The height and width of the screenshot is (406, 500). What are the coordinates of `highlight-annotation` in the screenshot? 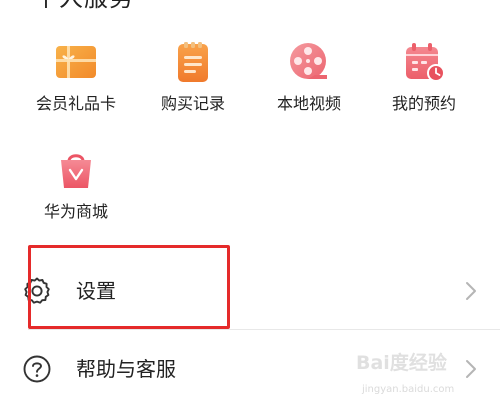 It's located at (129, 287).